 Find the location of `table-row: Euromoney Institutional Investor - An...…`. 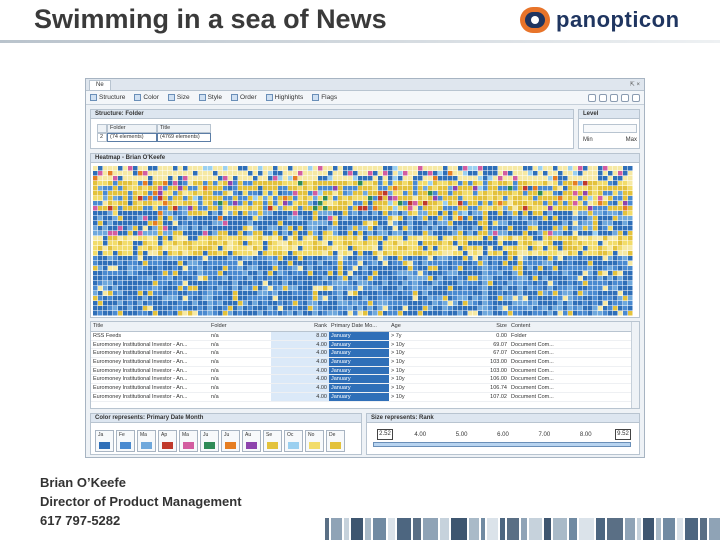

table-row: Euromoney Institutional Investor - An...… is located at coordinates (365, 380).